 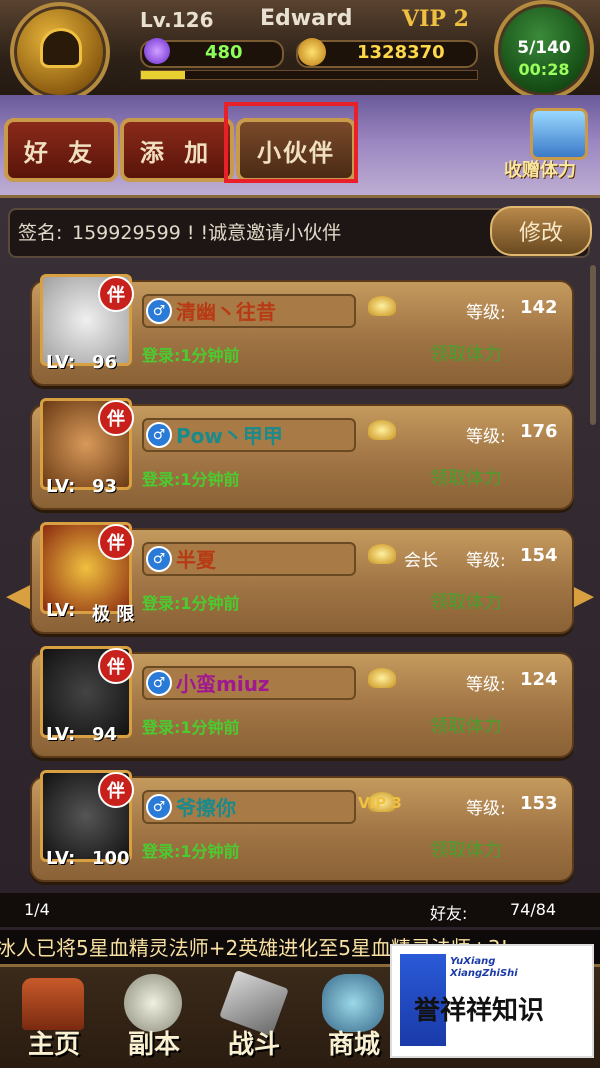 I want to click on coin-icon, so click(x=312, y=52).